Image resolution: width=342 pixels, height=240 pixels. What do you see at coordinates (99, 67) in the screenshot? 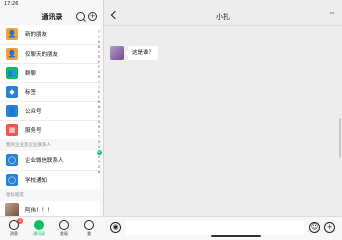
I see `alphabet-letter-label: F` at bounding box center [99, 67].